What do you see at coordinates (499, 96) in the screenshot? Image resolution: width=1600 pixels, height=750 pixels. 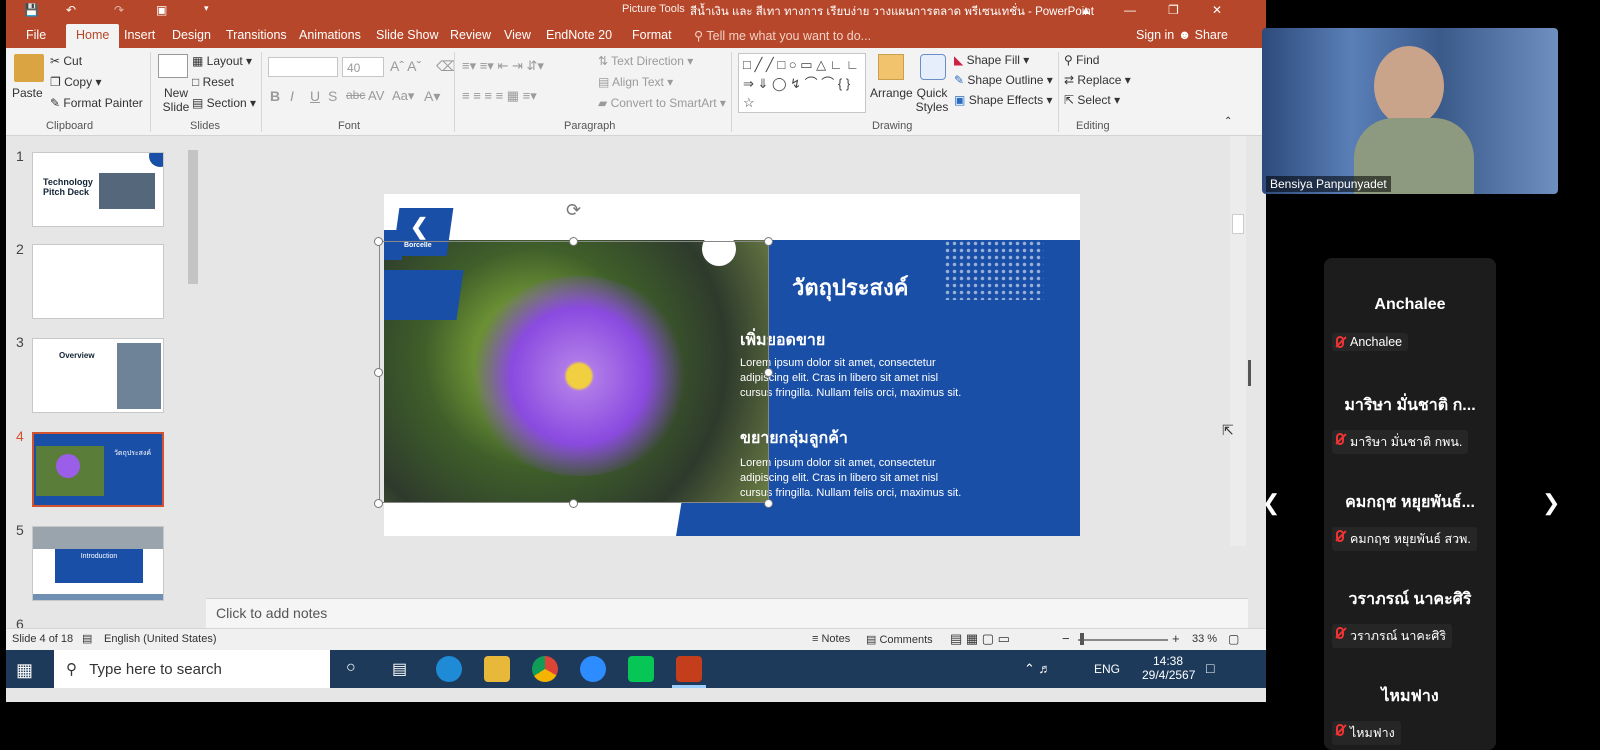 I see `align-icons: ≡ ≡ ≡ ≡ ▦ ≡▾` at bounding box center [499, 96].